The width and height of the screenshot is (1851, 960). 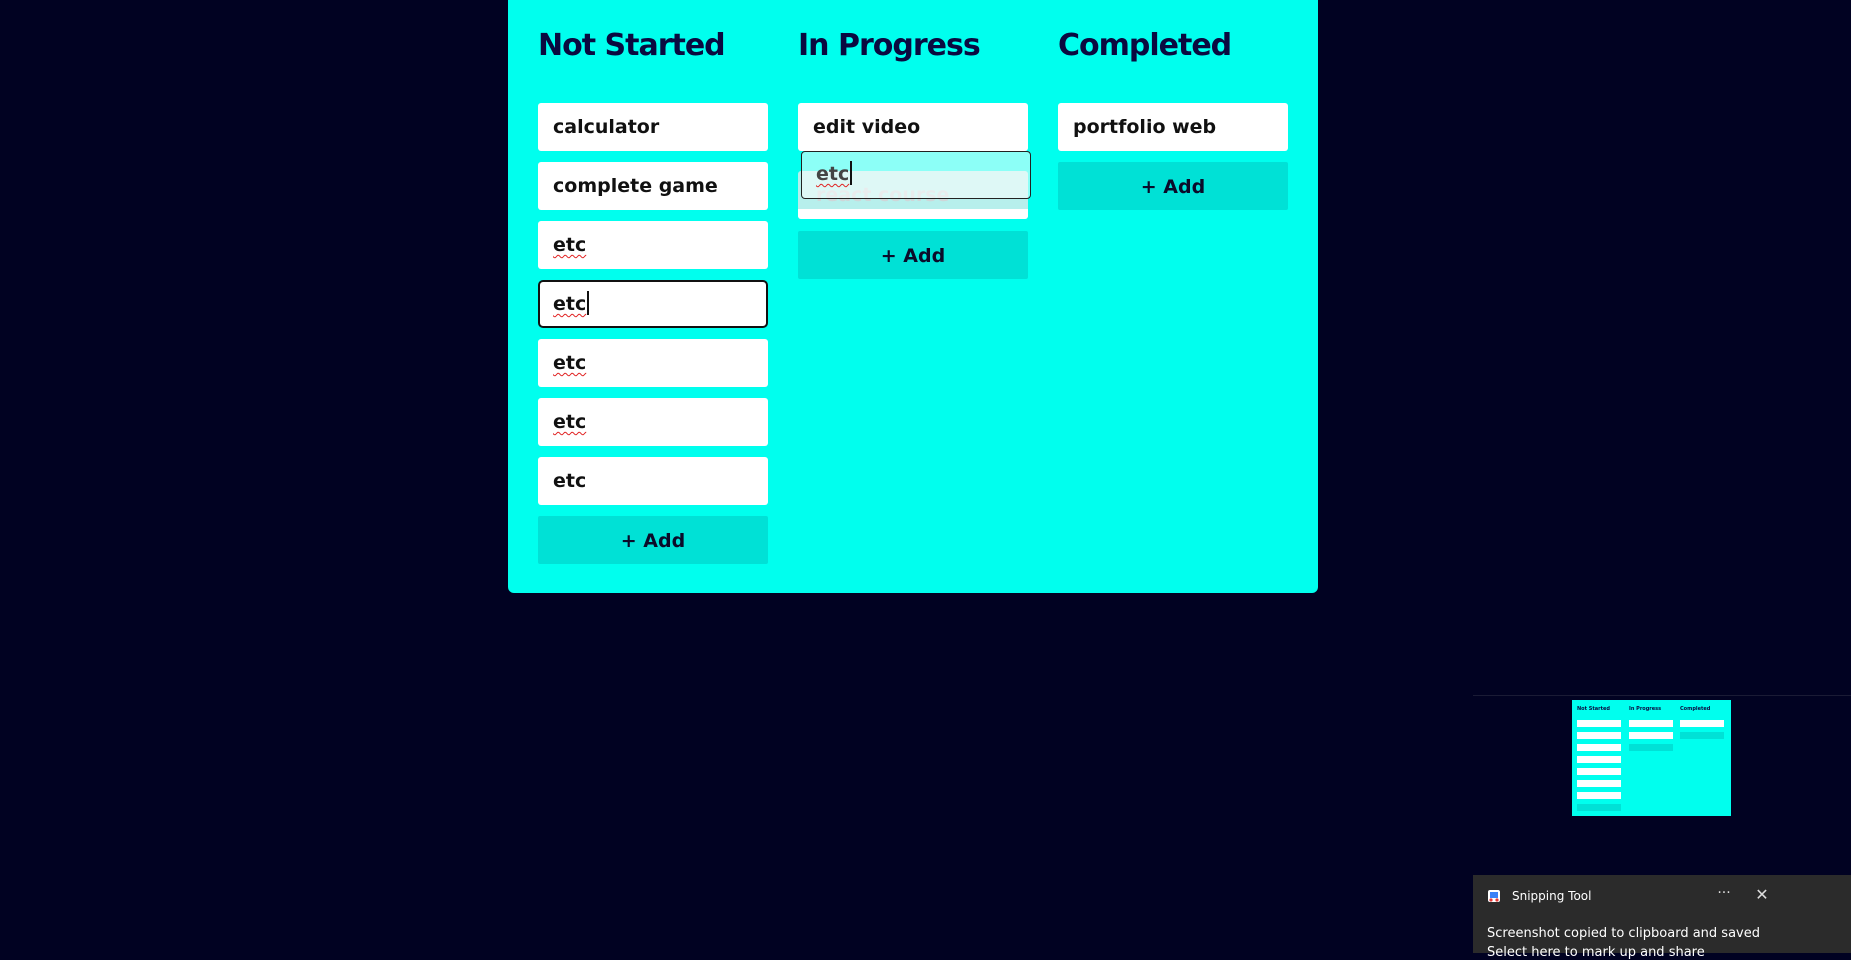 What do you see at coordinates (1651, 758) in the screenshot?
I see `screenshot-thumbnail: Not Started In Progress Completed` at bounding box center [1651, 758].